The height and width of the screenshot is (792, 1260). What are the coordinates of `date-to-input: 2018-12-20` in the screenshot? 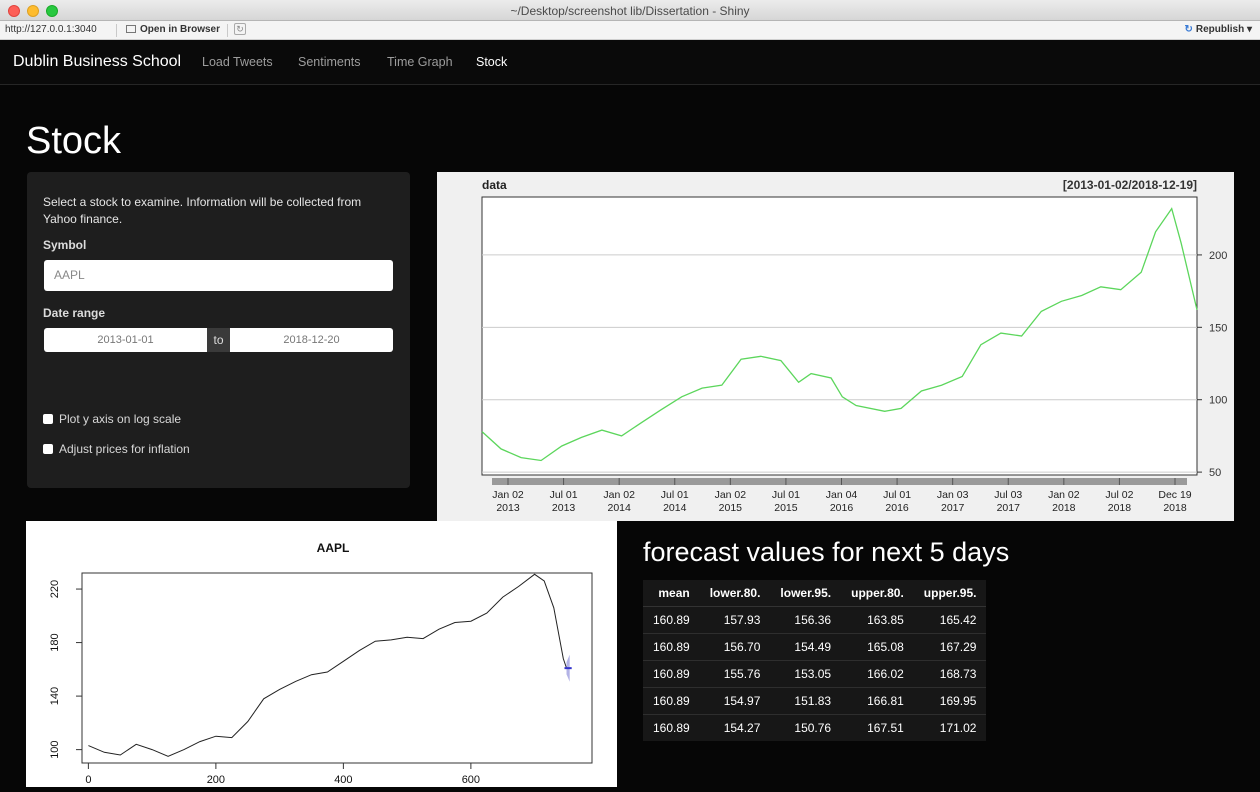 It's located at (311, 340).